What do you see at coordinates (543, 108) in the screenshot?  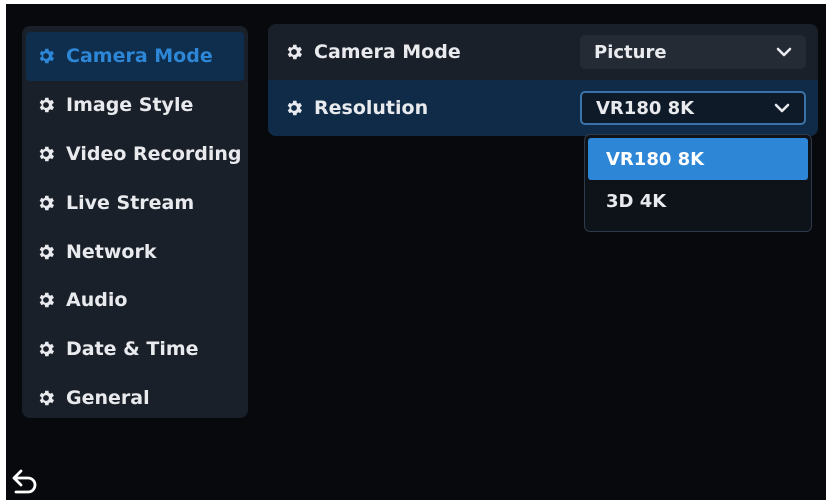 I see `setting-row-resolution: Resolution VR180 8K` at bounding box center [543, 108].